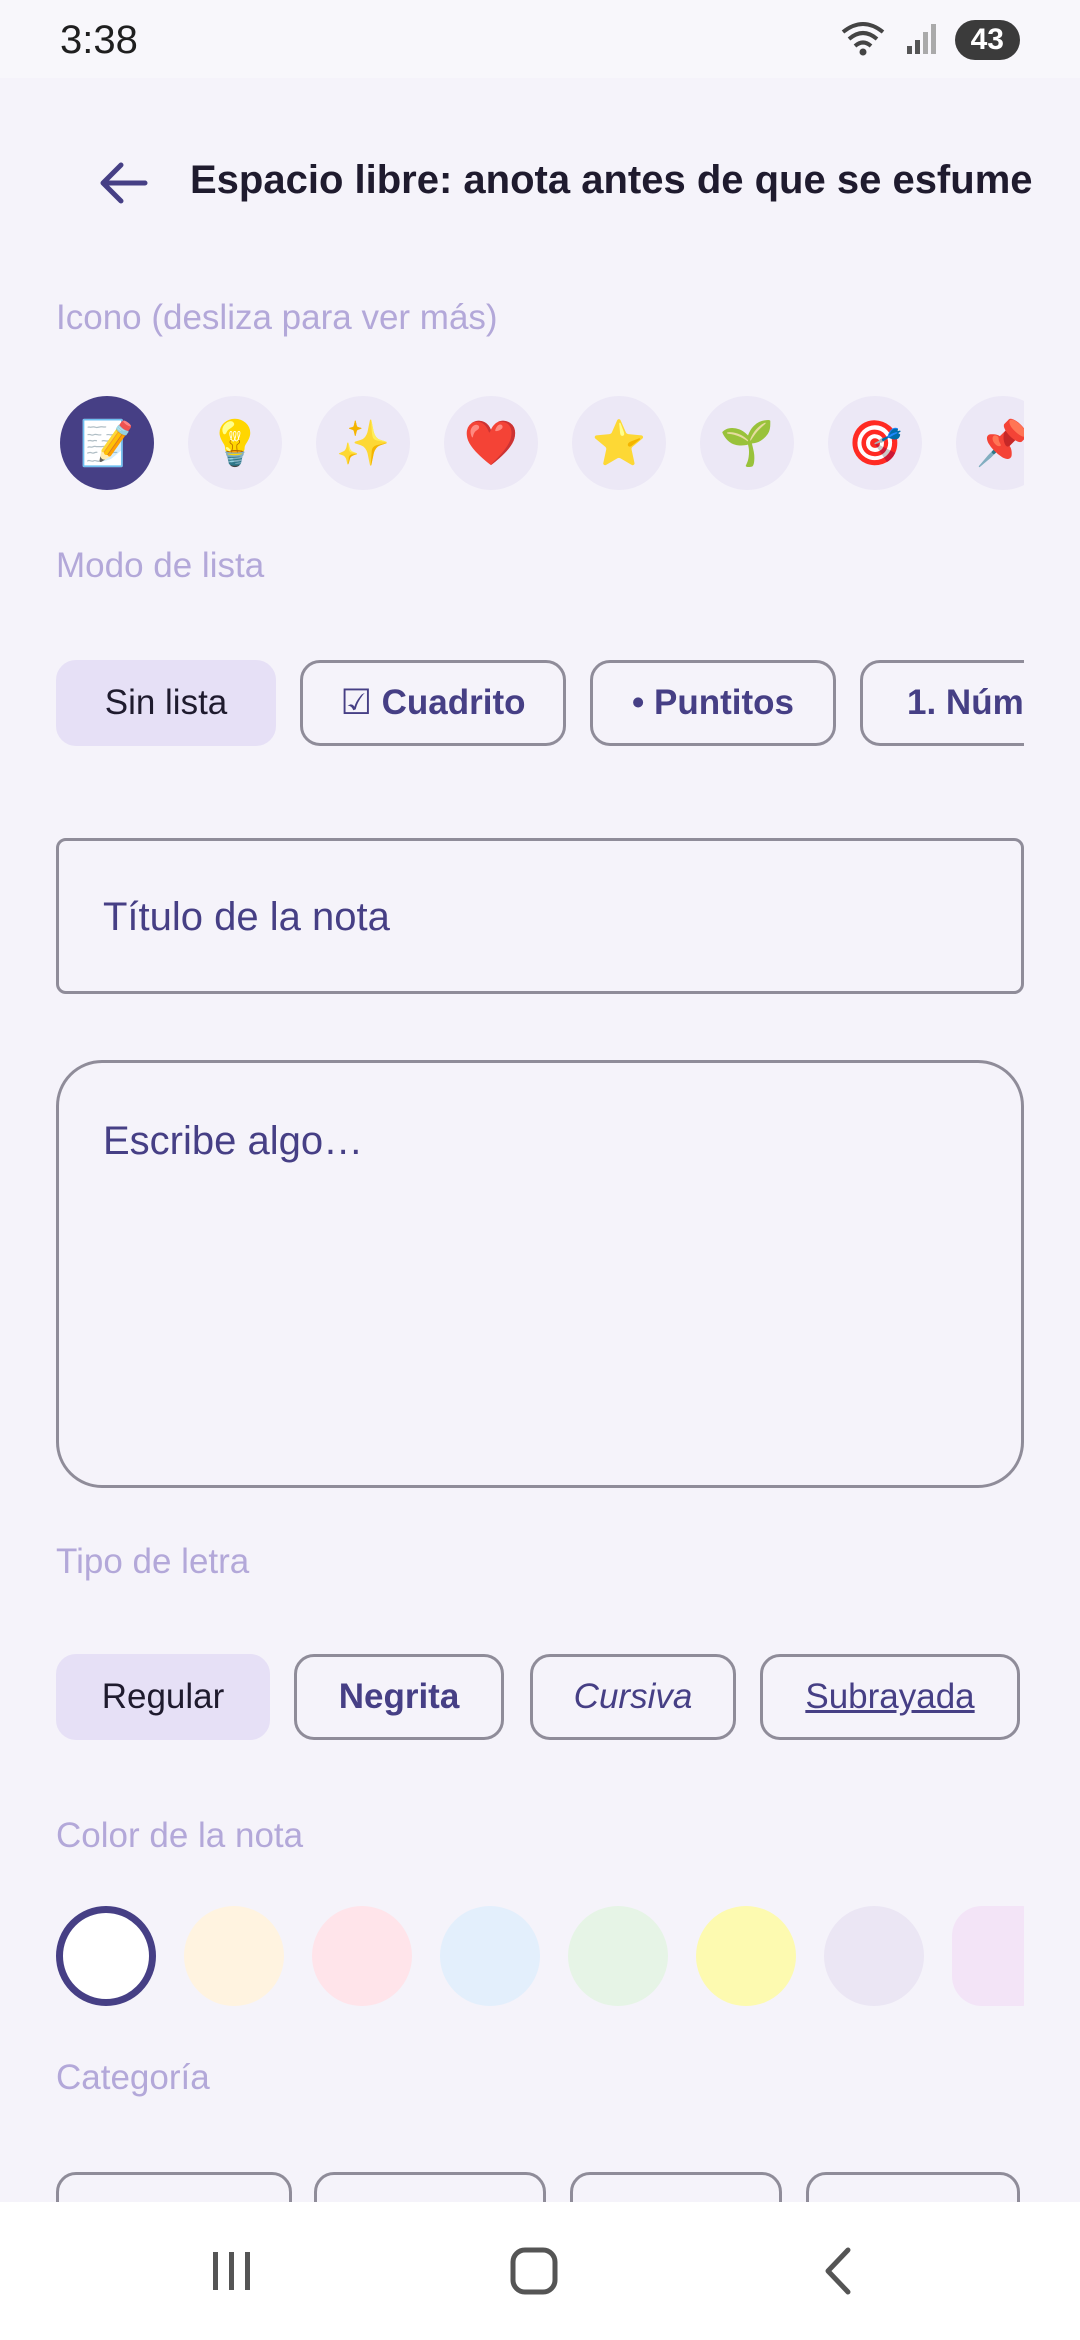  I want to click on battery-icon: 43, so click(987, 40).